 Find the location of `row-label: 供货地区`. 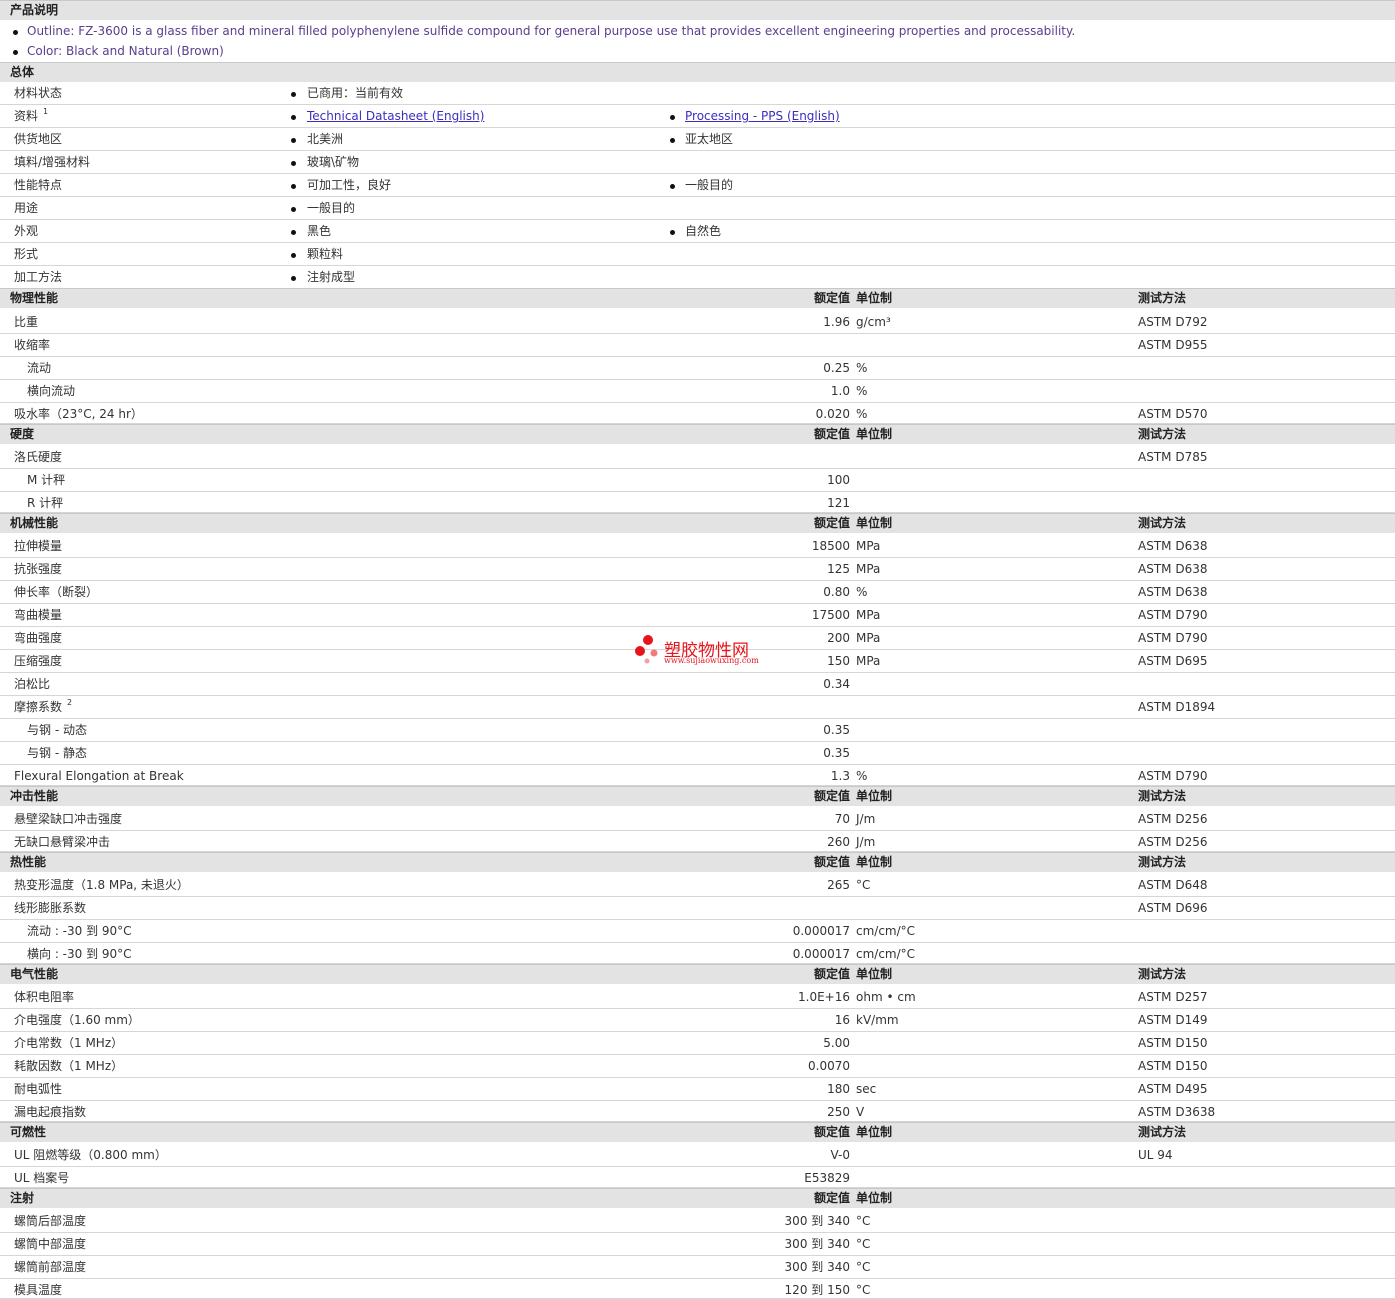

row-label: 供货地区 is located at coordinates (38, 139).